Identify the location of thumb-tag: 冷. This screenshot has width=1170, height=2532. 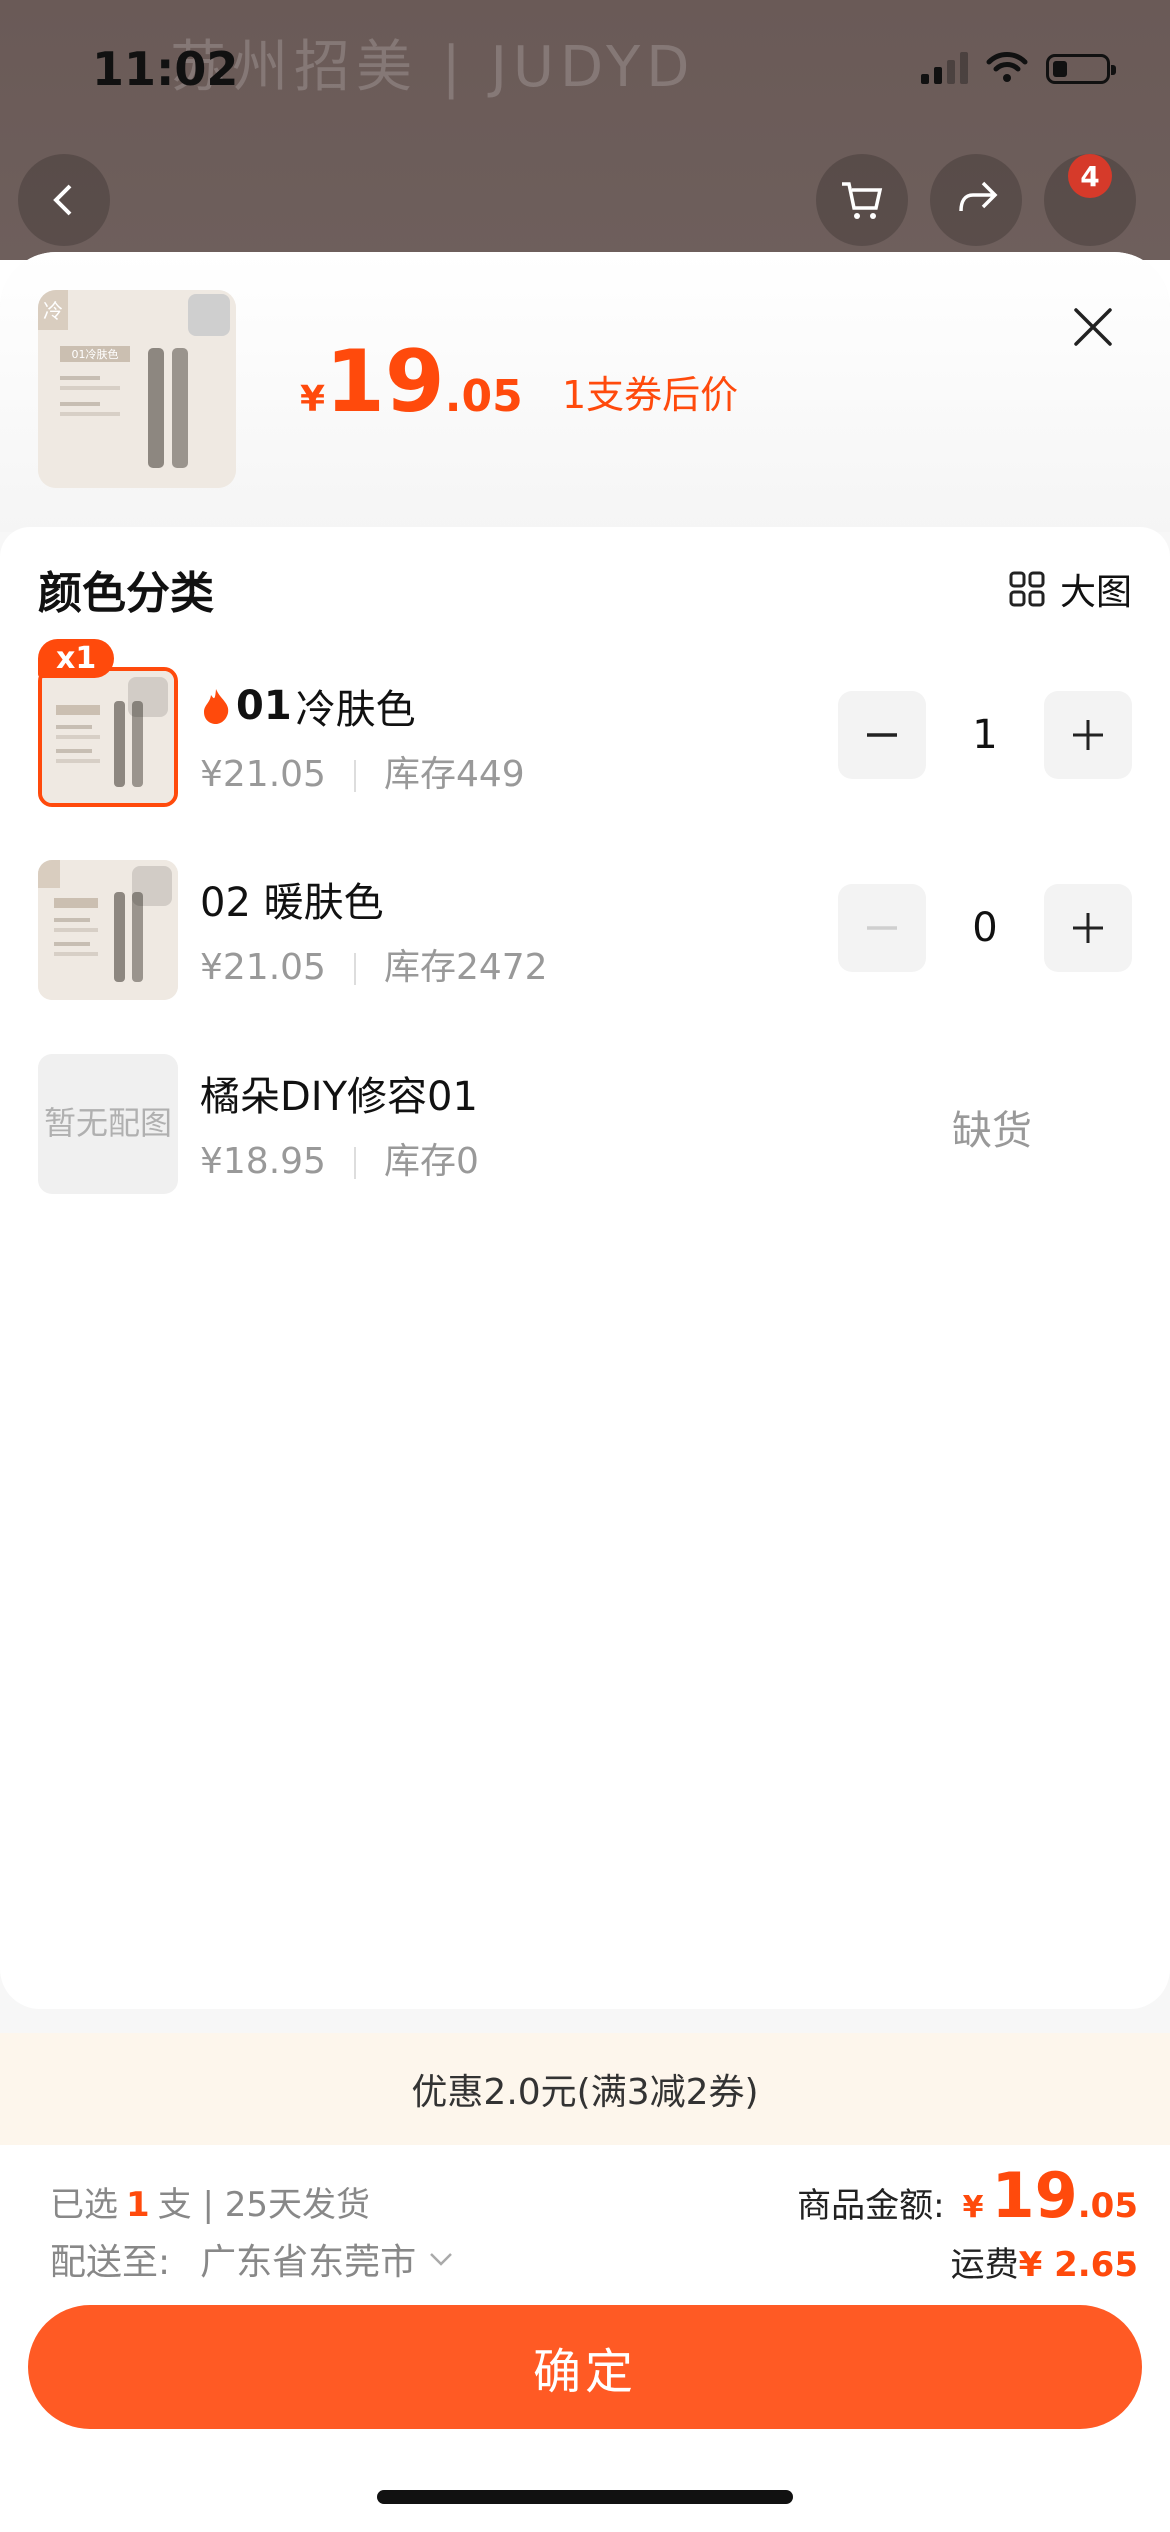
(53, 311).